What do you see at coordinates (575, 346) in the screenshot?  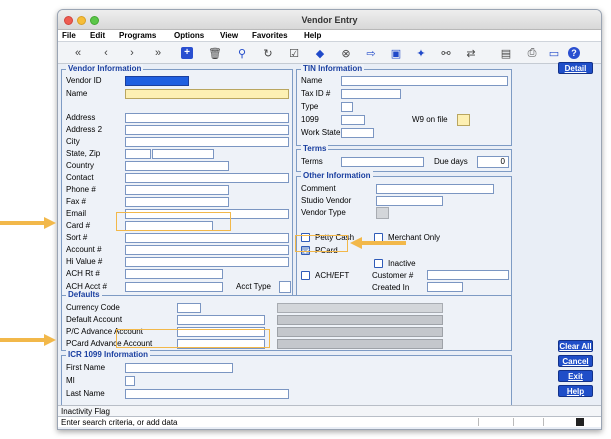 I see `clear-all-button: Clear All` at bounding box center [575, 346].